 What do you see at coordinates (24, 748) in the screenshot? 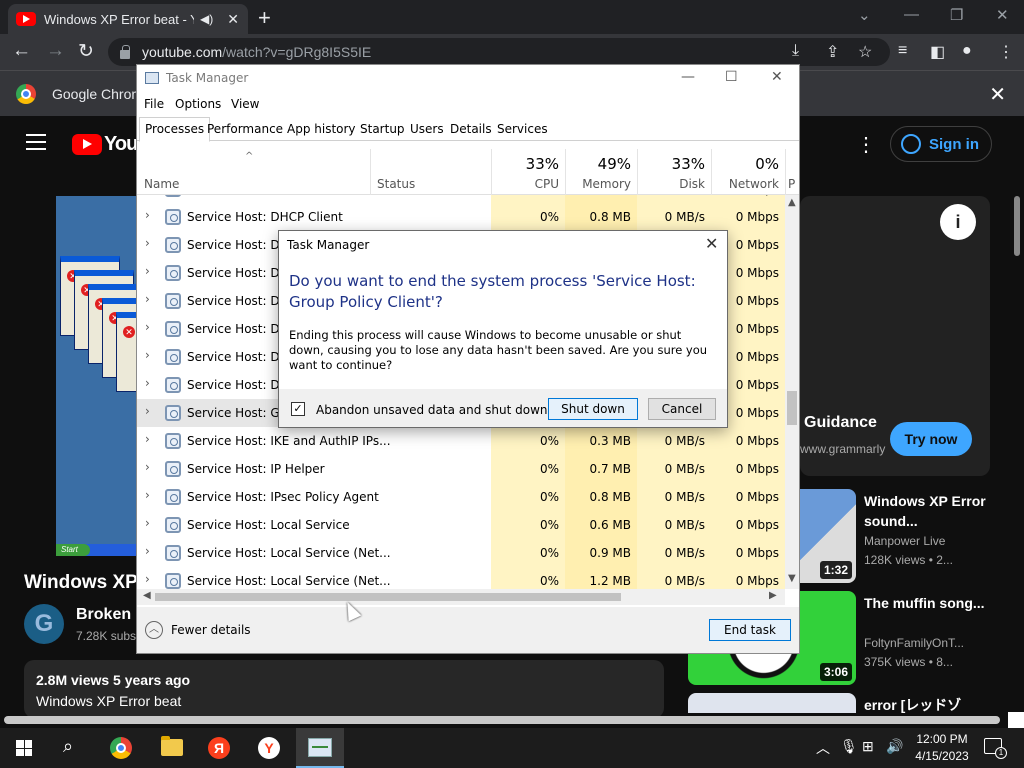
I see `windows-start-icon` at bounding box center [24, 748].